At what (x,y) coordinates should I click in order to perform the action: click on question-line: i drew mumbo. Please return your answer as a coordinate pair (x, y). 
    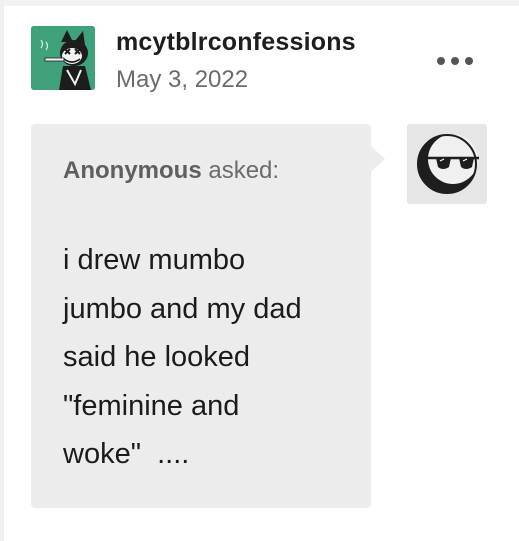
    Looking at the image, I should click on (154, 260).